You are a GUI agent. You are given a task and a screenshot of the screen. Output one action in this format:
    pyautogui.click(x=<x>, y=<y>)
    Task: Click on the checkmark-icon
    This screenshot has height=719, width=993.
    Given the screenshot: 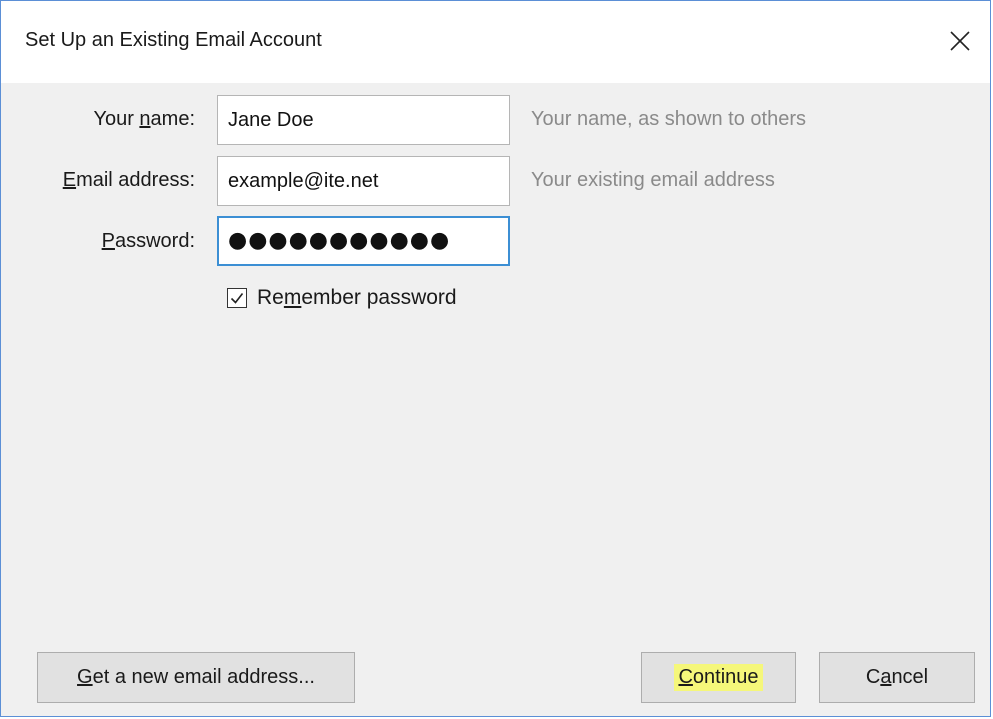 What is the action you would take?
    pyautogui.click(x=237, y=298)
    